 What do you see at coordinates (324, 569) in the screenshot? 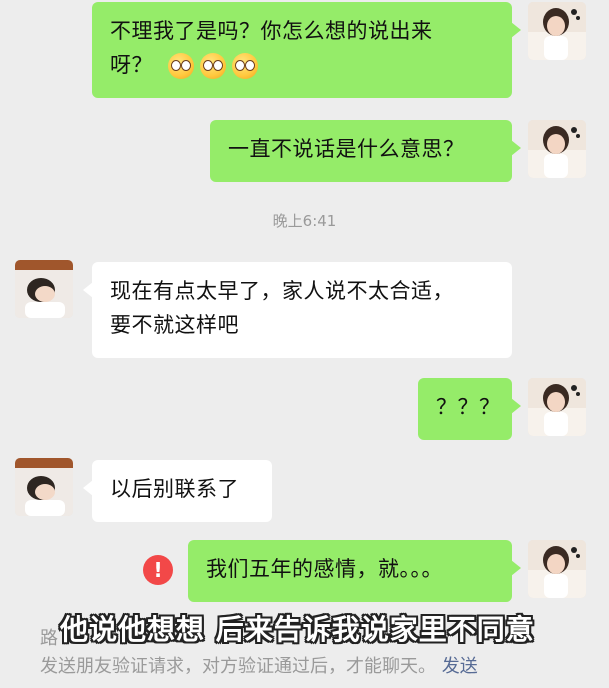
I see `message-text: 我们五年的感情，就。。。` at bounding box center [324, 569].